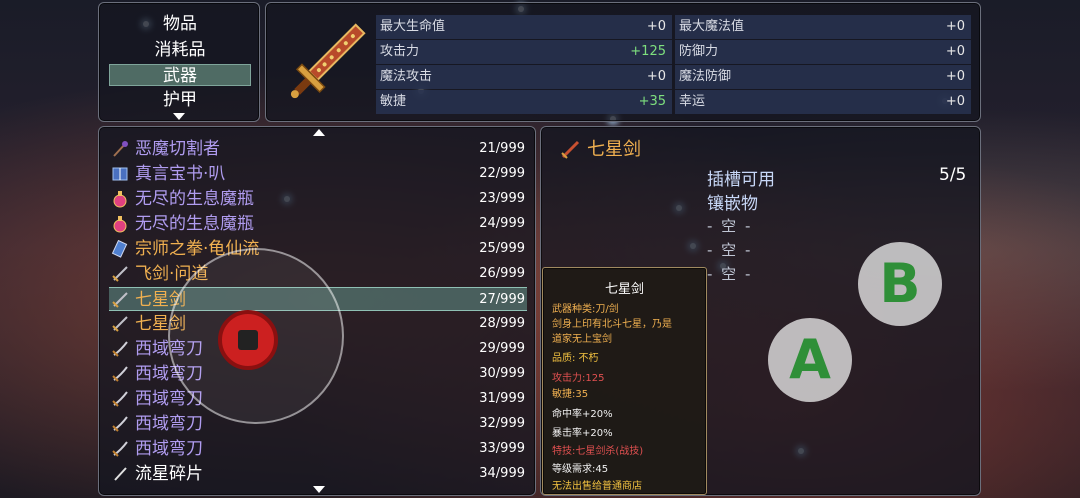  I want to click on tooltip-line: 等级需求:45, so click(580, 469).